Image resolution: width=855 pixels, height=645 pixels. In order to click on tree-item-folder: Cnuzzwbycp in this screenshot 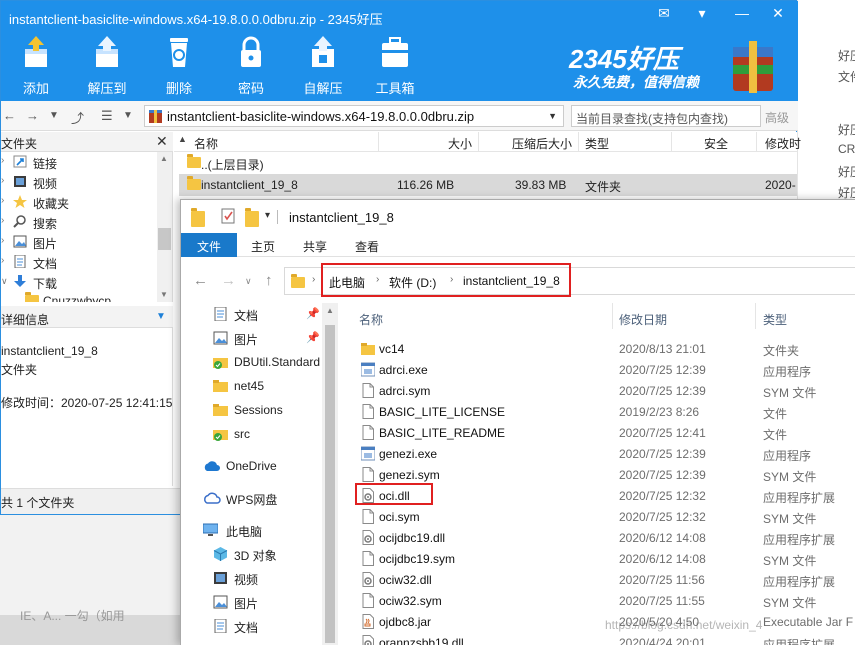, I will do `click(78, 296)`.